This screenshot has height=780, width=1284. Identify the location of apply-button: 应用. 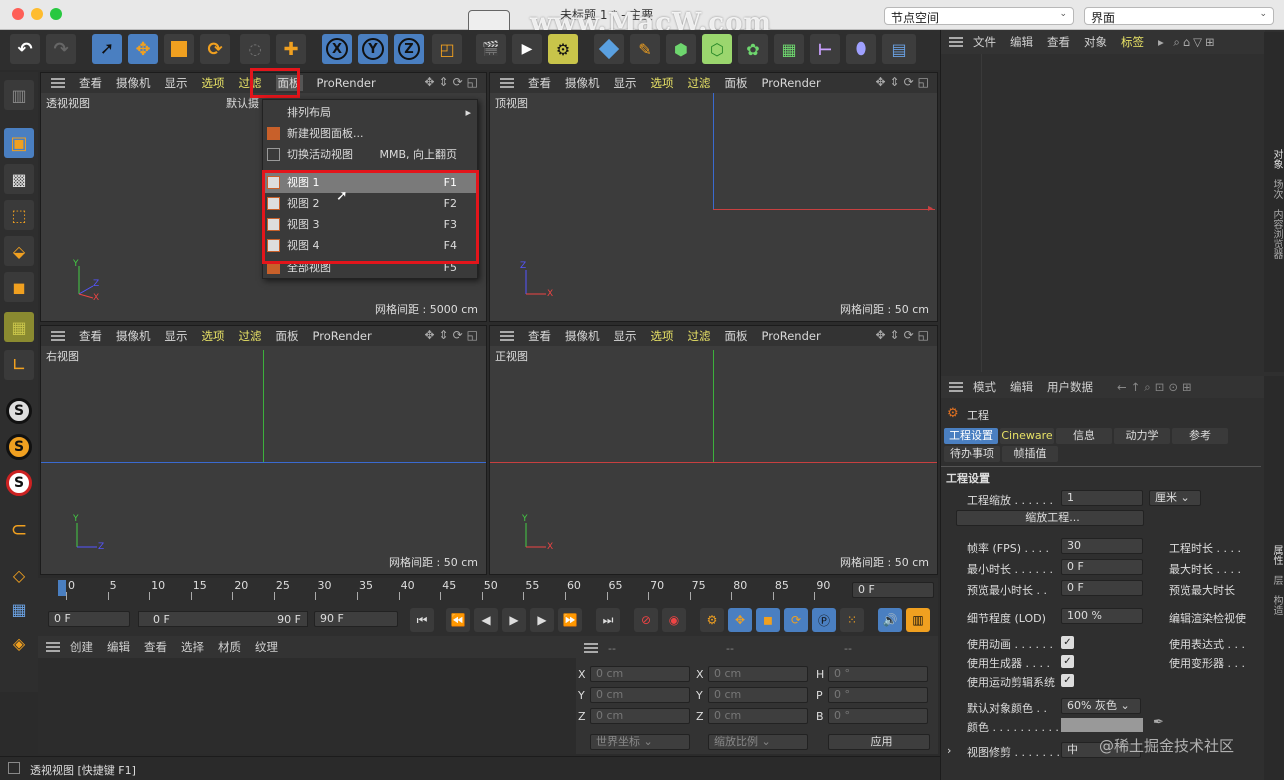
(879, 742).